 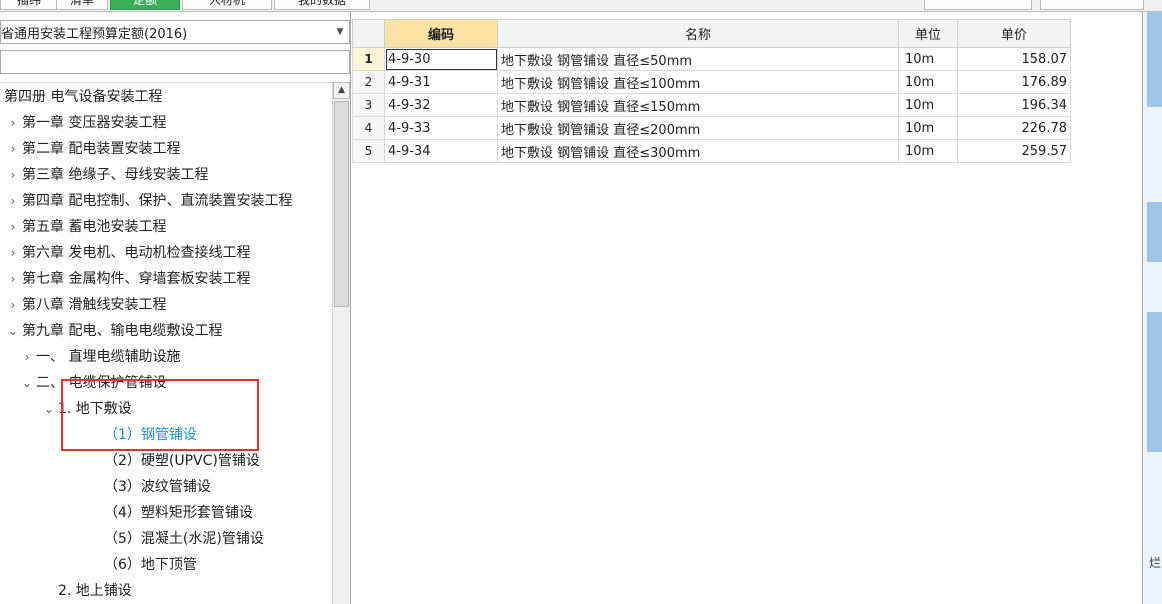 I want to click on tree-node: （1）钢管铺设, so click(x=130, y=435).